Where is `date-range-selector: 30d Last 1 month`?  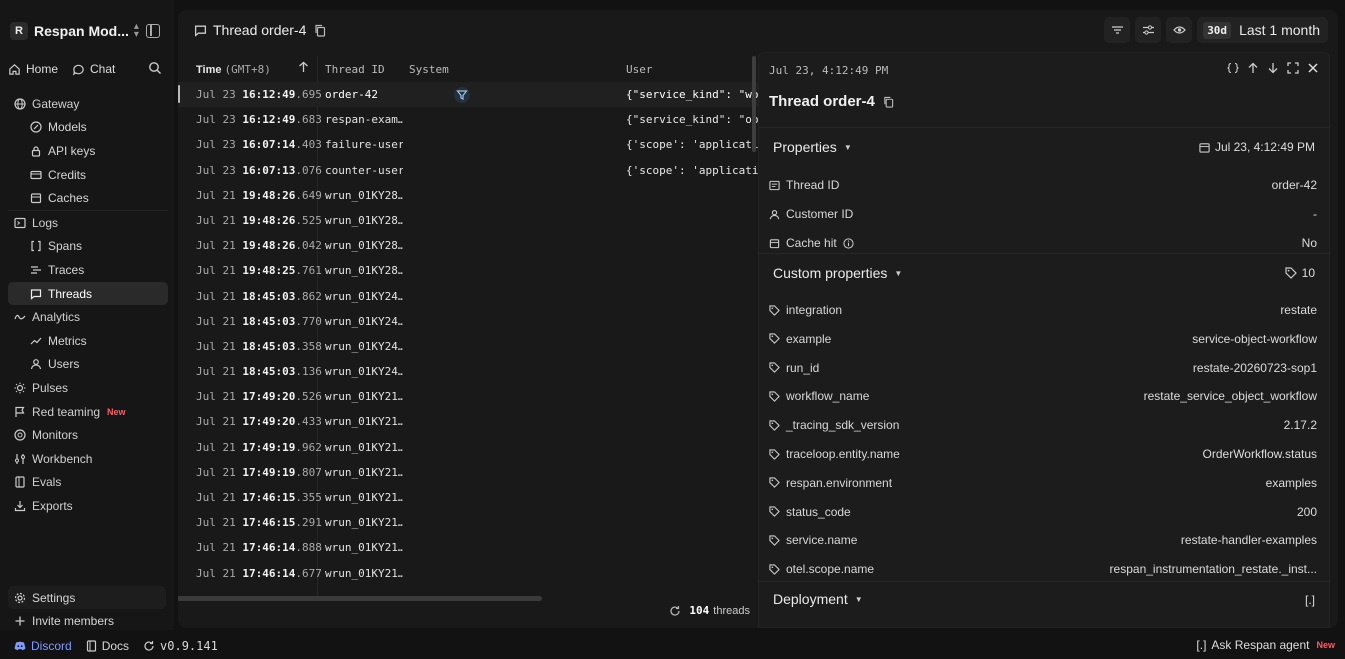 date-range-selector: 30d Last 1 month is located at coordinates (1262, 30).